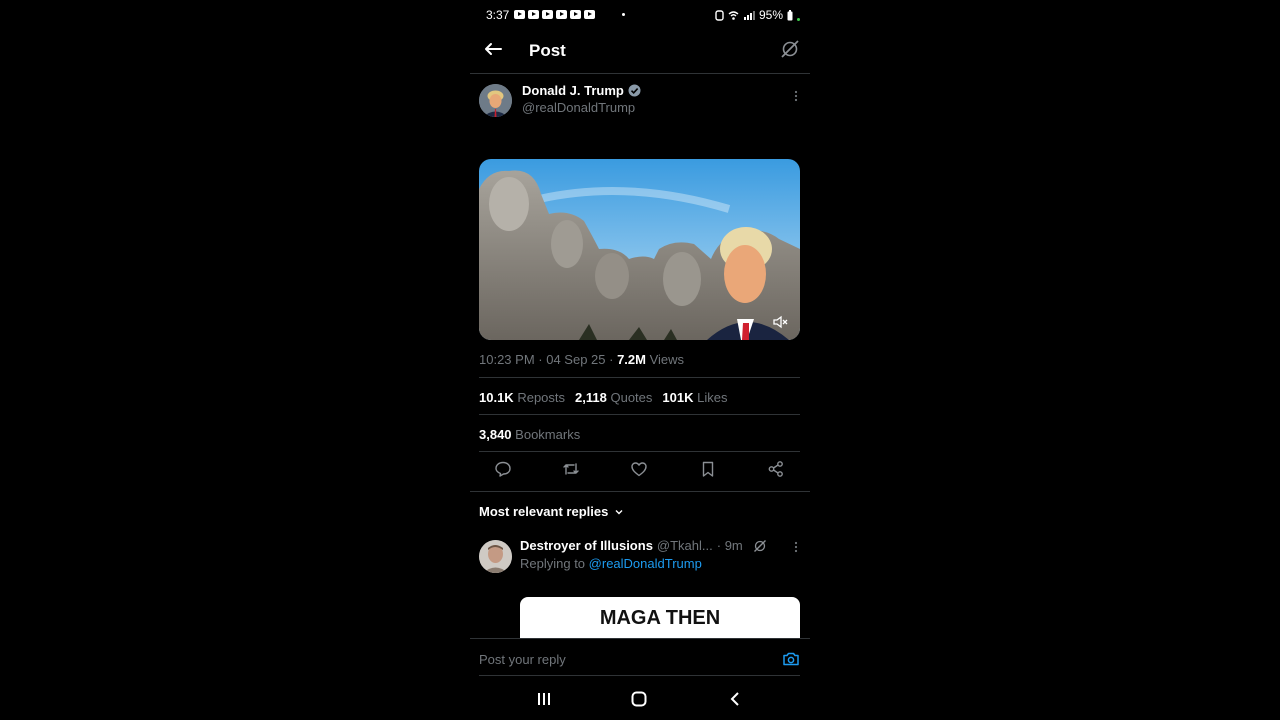 Image resolution: width=1280 pixels, height=720 pixels. I want to click on repost-button, so click(572, 470).